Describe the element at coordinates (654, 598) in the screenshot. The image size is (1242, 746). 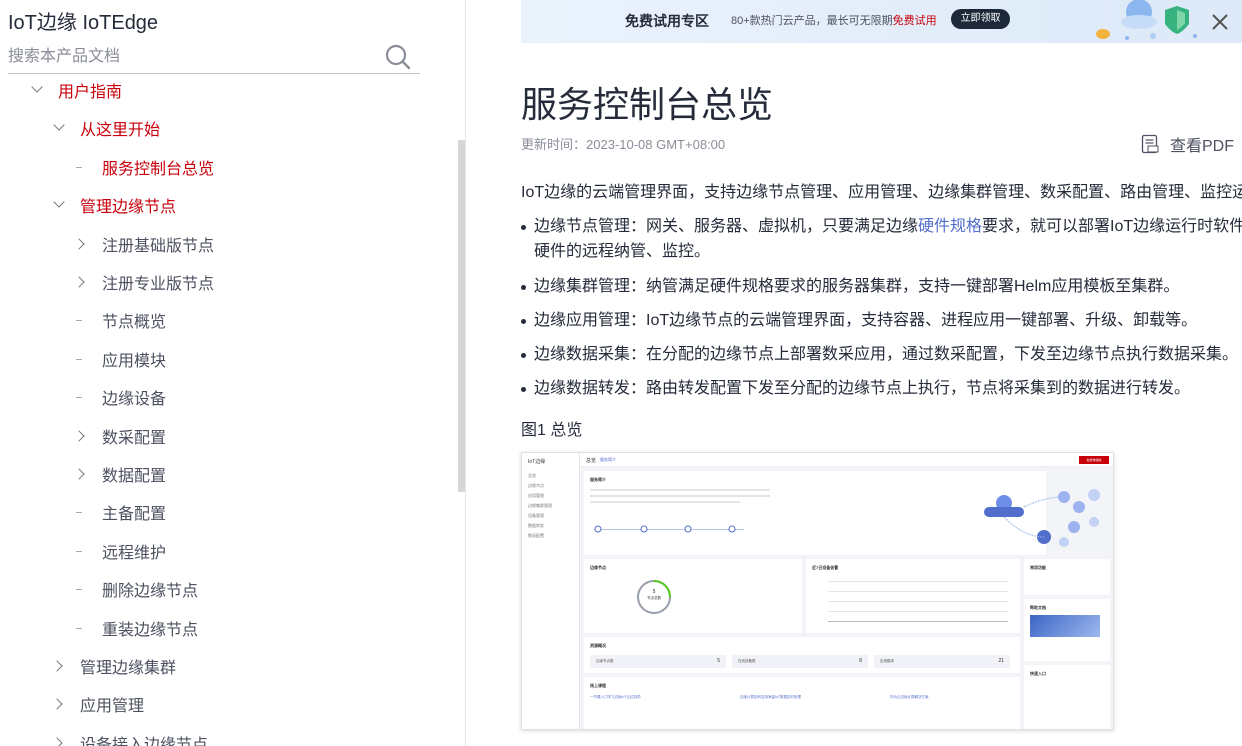
I see `figure-nodes-unit: 节点总数` at that location.